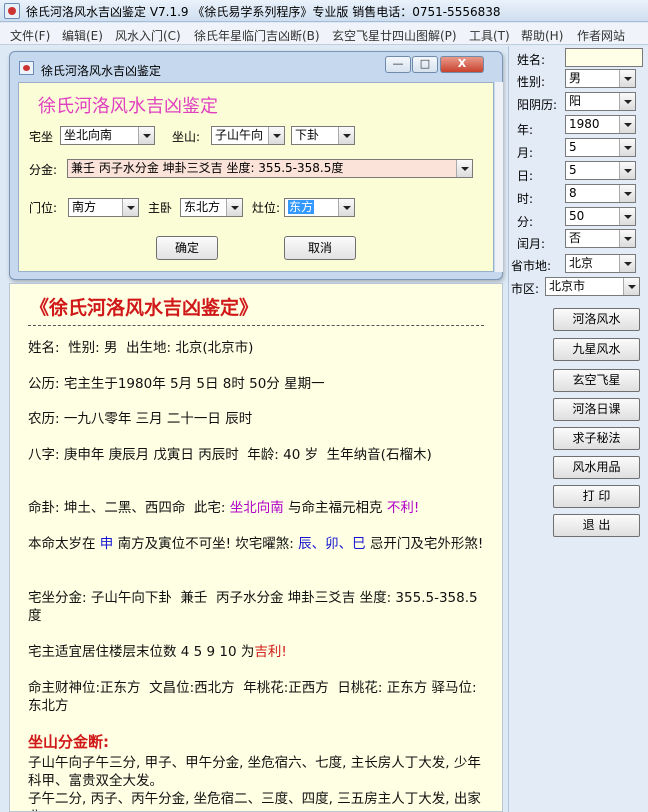 The height and width of the screenshot is (812, 648). Describe the element at coordinates (525, 130) in the screenshot. I see `year-label: 年:` at that location.